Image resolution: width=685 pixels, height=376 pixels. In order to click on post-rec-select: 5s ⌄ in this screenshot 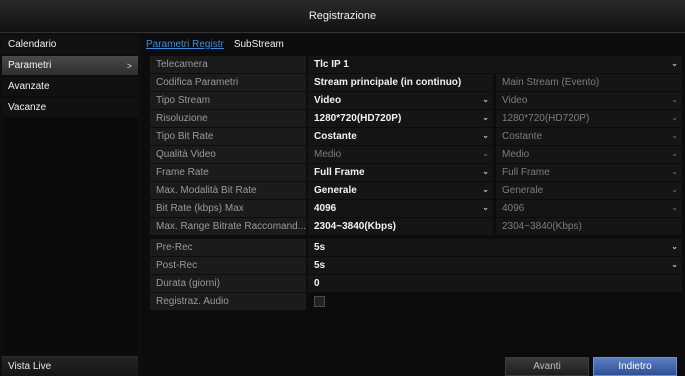, I will do `click(495, 265)`.